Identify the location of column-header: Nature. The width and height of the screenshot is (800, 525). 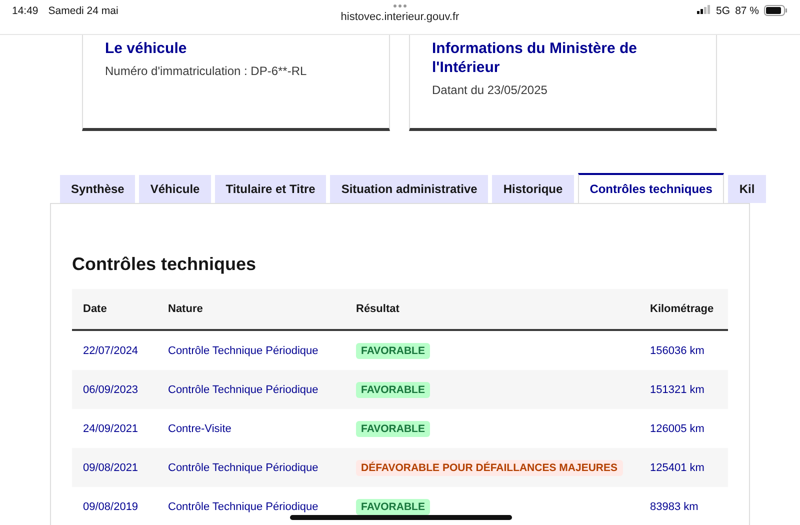
(251, 309).